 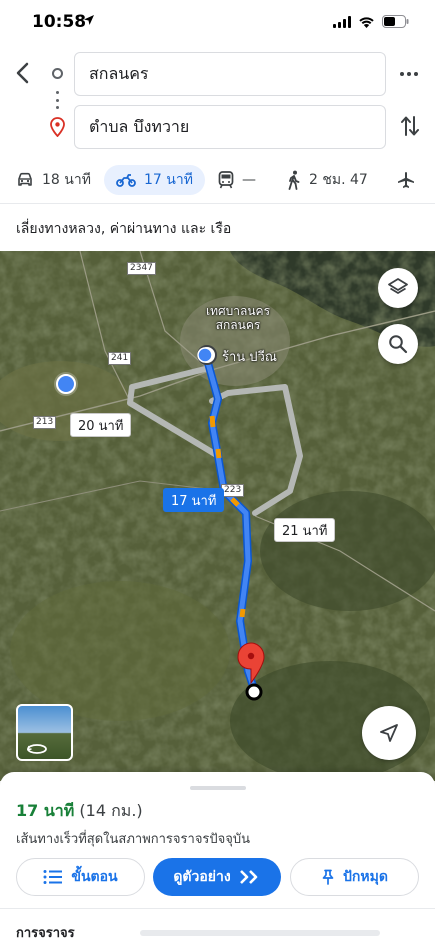 I want to click on mode-walking: 2 ชม. 47, so click(x=327, y=180).